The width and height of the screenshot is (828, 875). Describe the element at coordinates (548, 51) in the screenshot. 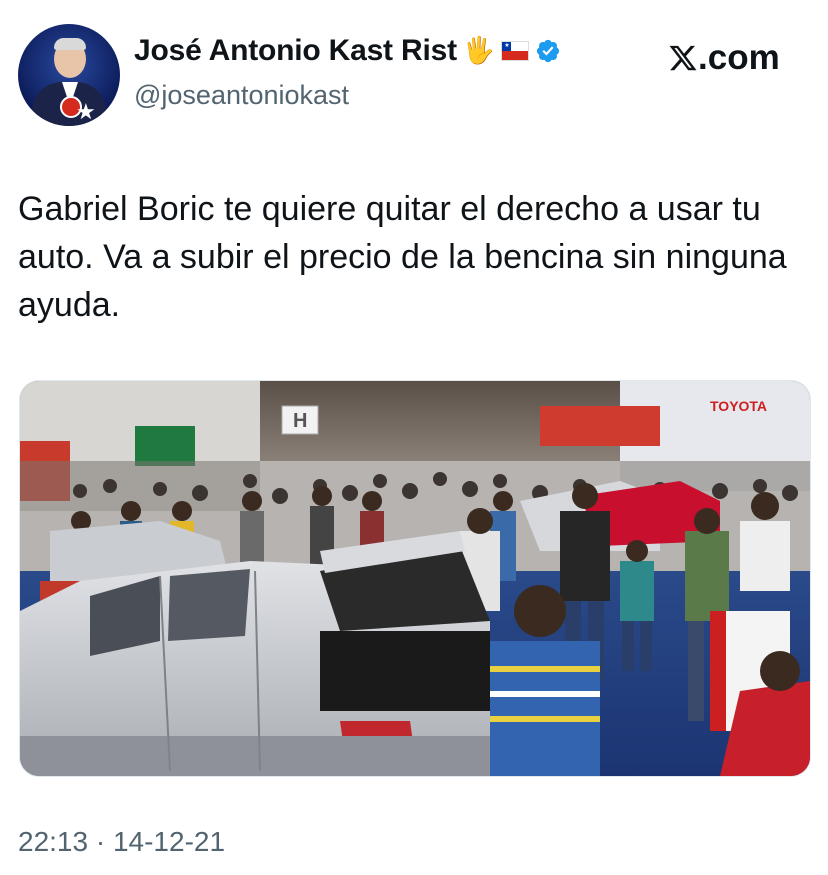

I see `verified-badge-icon` at that location.